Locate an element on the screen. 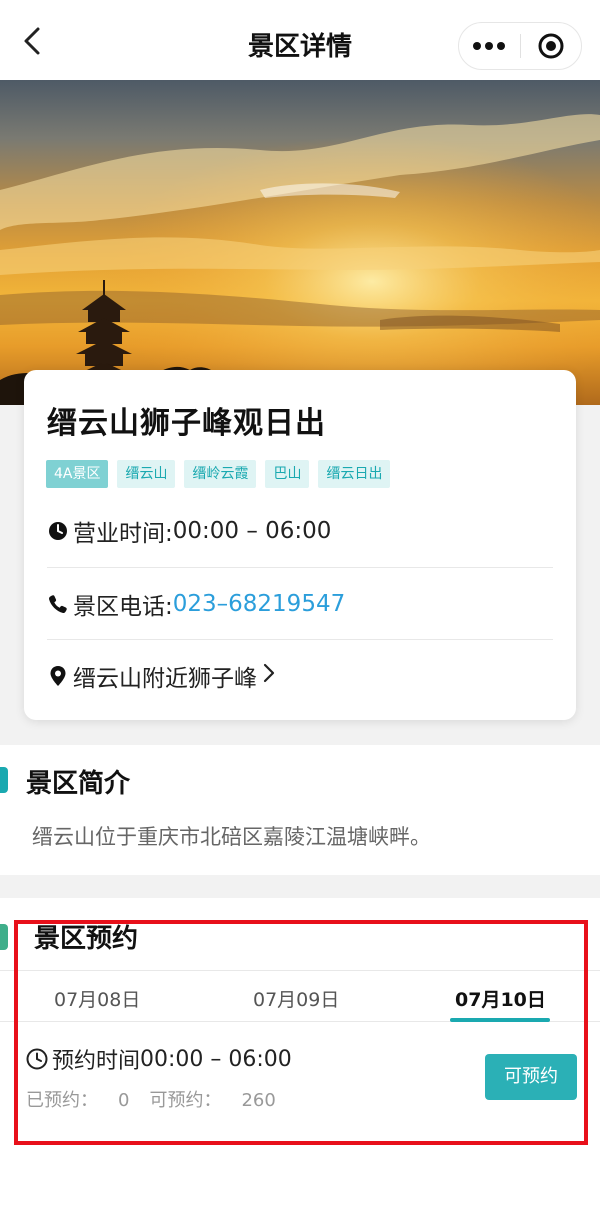  target-icon is located at coordinates (551, 46).